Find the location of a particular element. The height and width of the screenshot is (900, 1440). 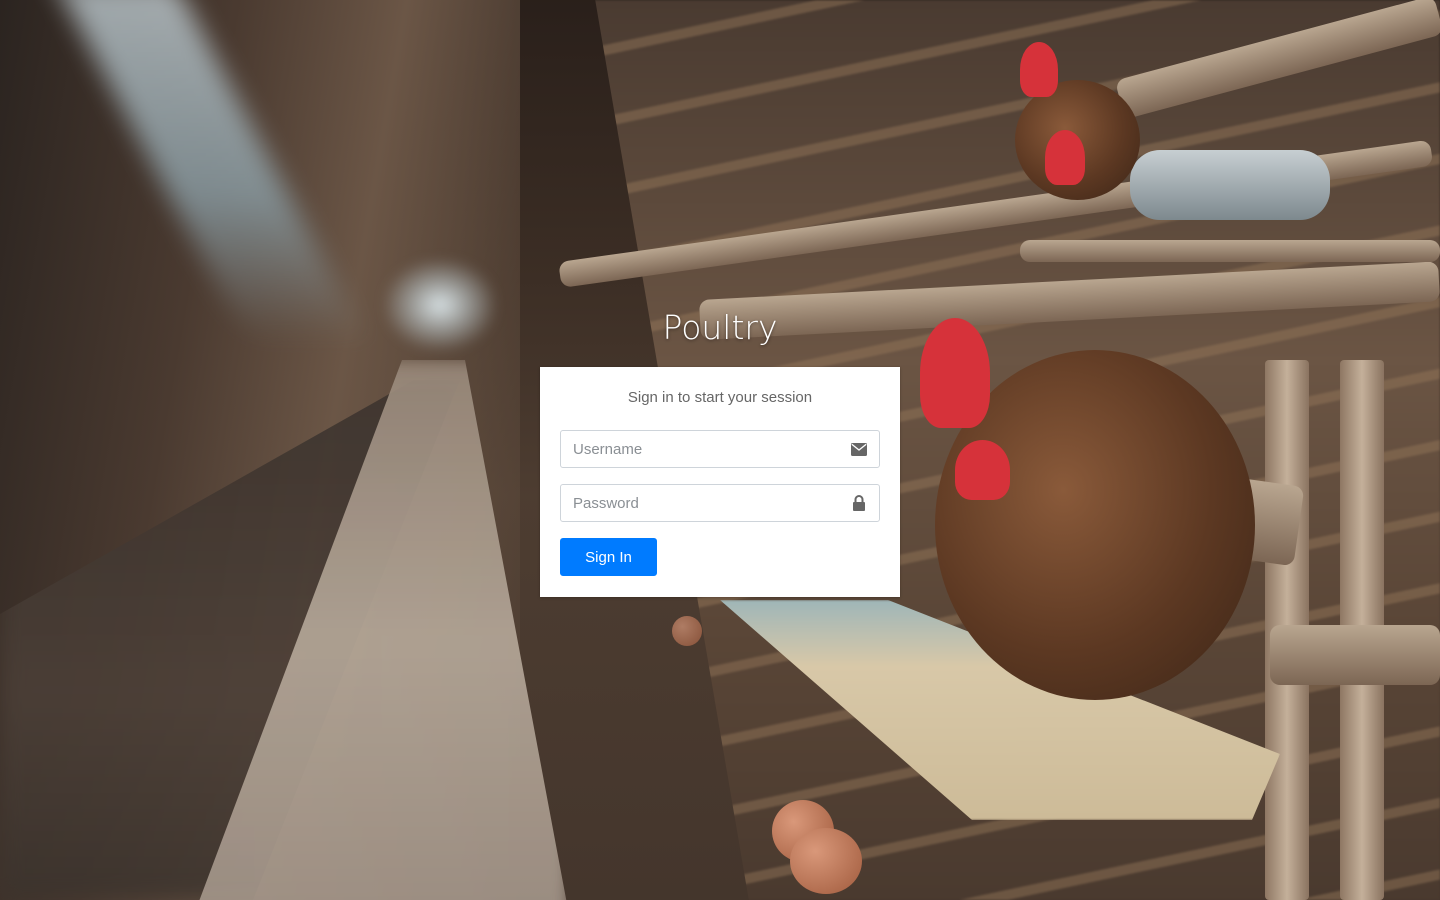

lock-icon is located at coordinates (859, 503).